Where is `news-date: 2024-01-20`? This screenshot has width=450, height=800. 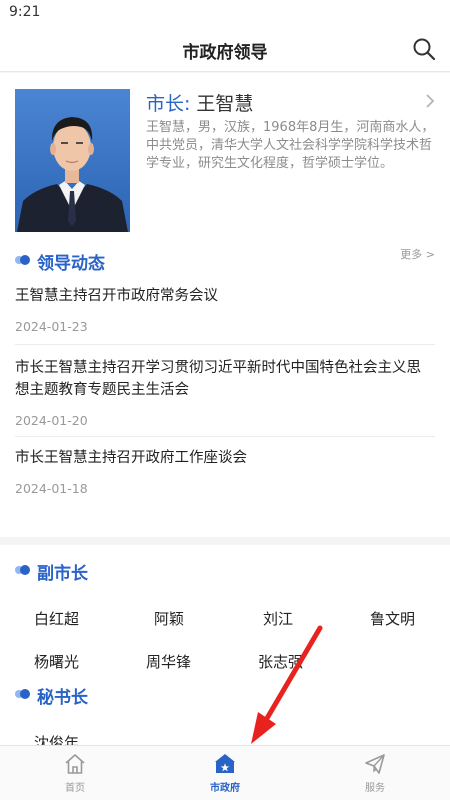 news-date: 2024-01-20 is located at coordinates (51, 420).